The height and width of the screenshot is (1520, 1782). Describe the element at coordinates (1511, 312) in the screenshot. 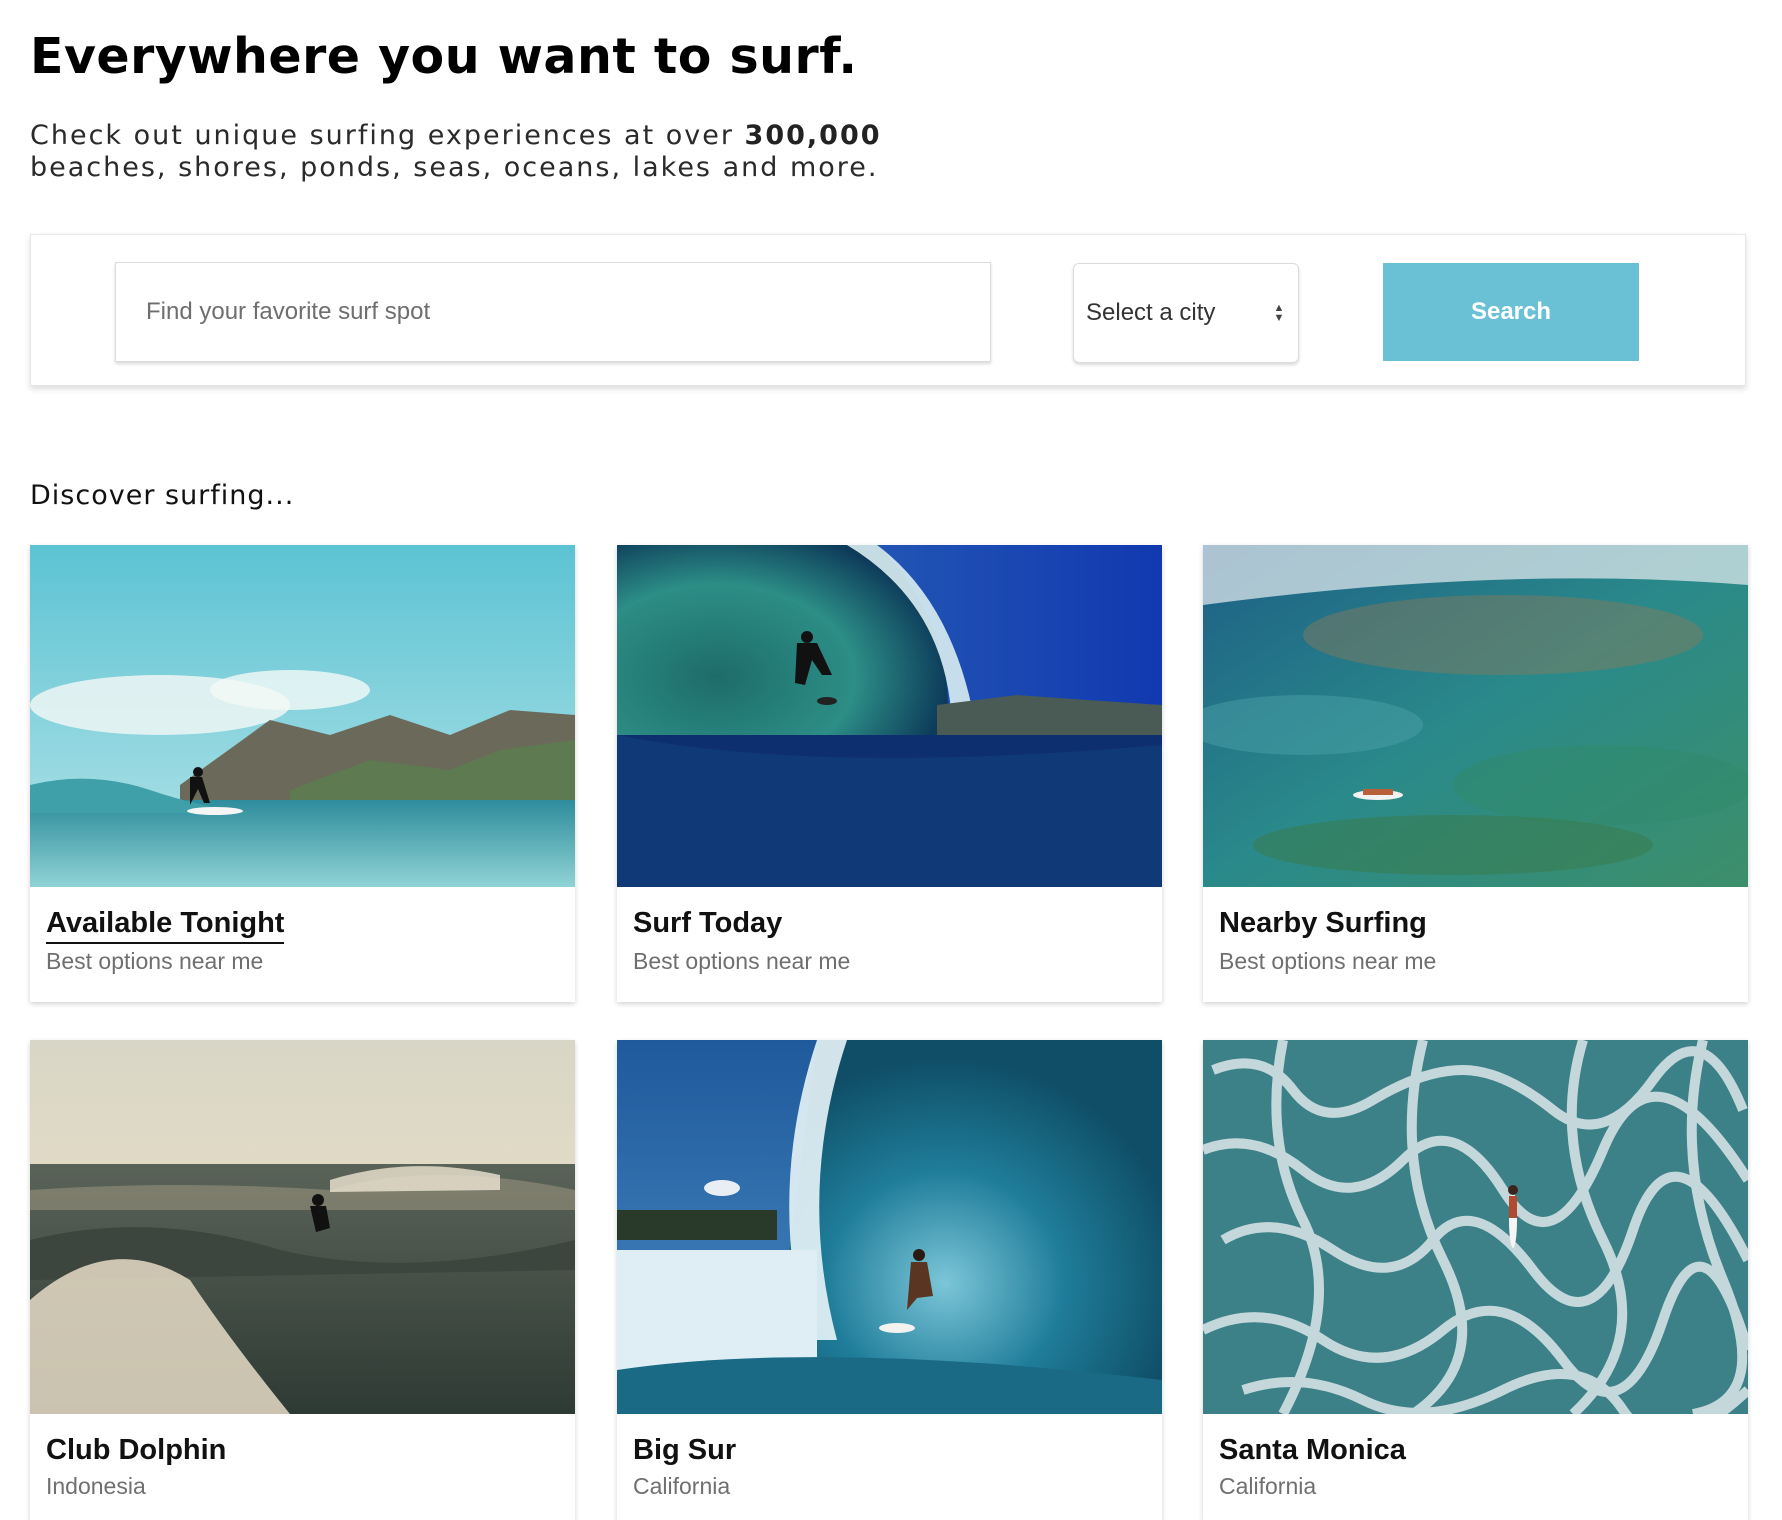

I see `search-button: Search` at that location.